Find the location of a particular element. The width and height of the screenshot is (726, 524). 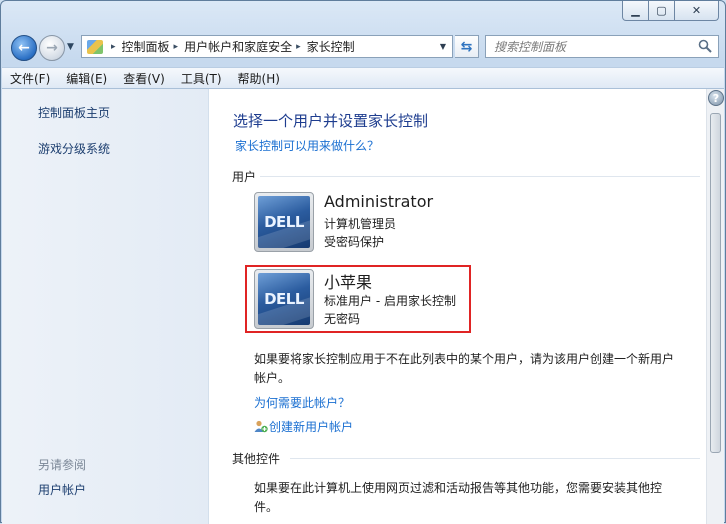

sidebar-link-control-panel-home: 控制面板主页 is located at coordinates (74, 112).